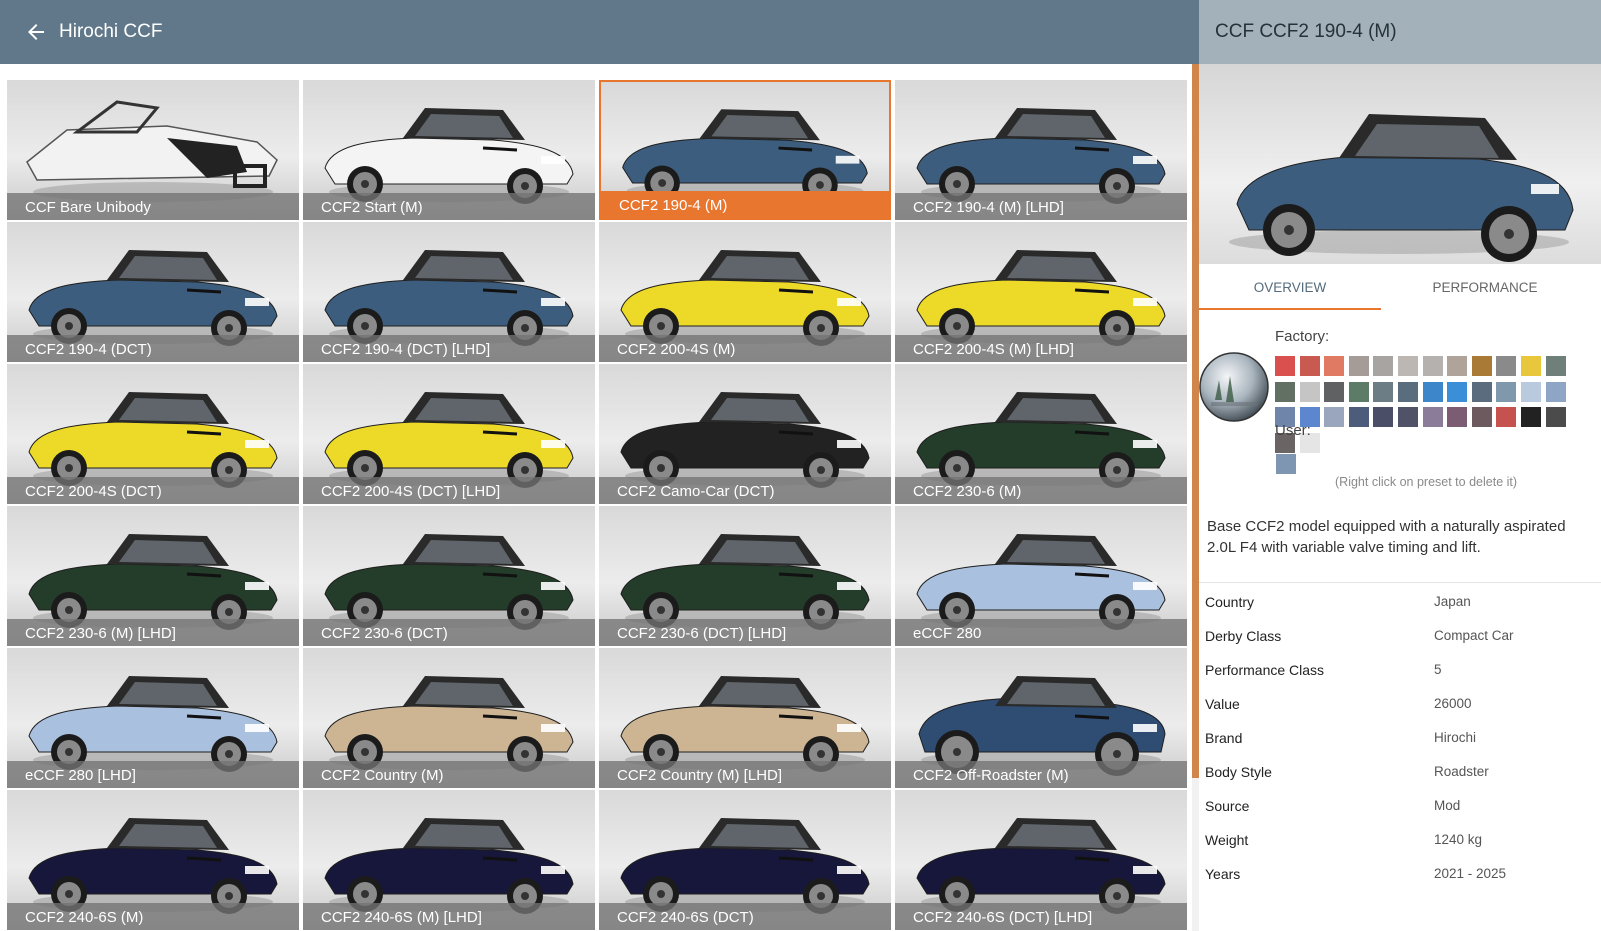 The width and height of the screenshot is (1601, 931). I want to click on vehicle-config-label: CCF2 240-6S (M), so click(153, 916).